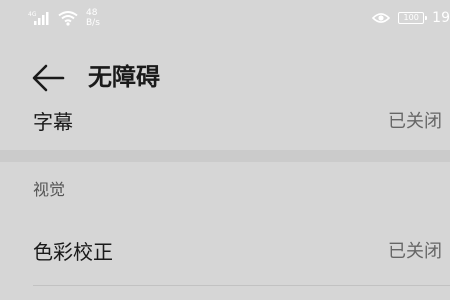 The height and width of the screenshot is (300, 450). What do you see at coordinates (53, 122) in the screenshot?
I see `setting-row-label: 字幕` at bounding box center [53, 122].